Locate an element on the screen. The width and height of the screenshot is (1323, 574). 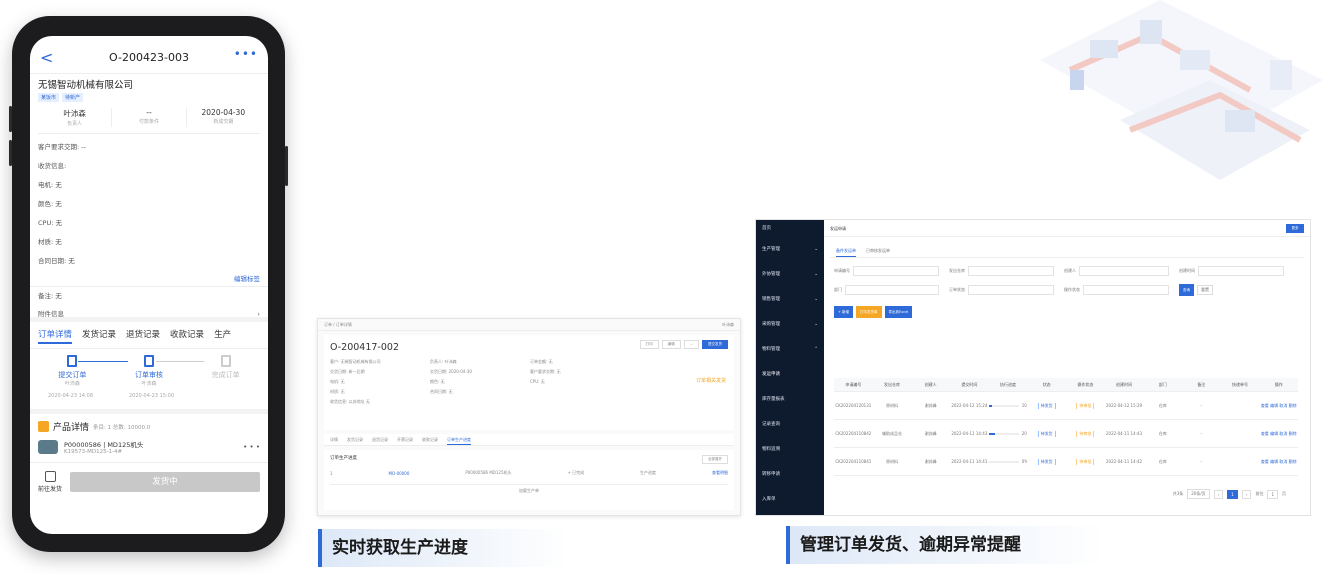
sidebar-item: 转移申请 is located at coordinates (790, 474).